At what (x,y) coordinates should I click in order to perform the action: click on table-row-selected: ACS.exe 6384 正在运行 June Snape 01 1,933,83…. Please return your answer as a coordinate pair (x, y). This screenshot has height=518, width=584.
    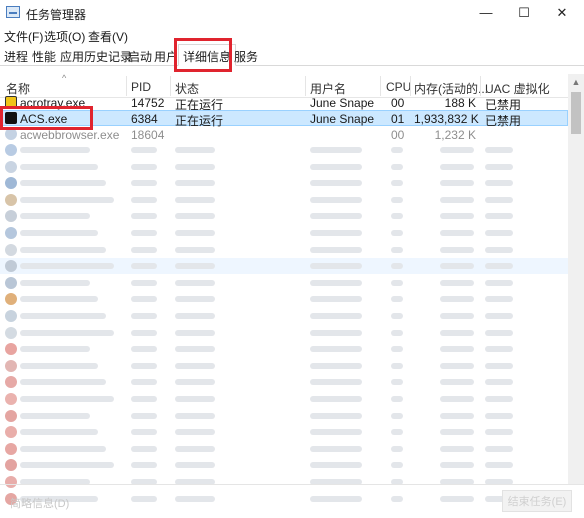
    Looking at the image, I should click on (284, 119).